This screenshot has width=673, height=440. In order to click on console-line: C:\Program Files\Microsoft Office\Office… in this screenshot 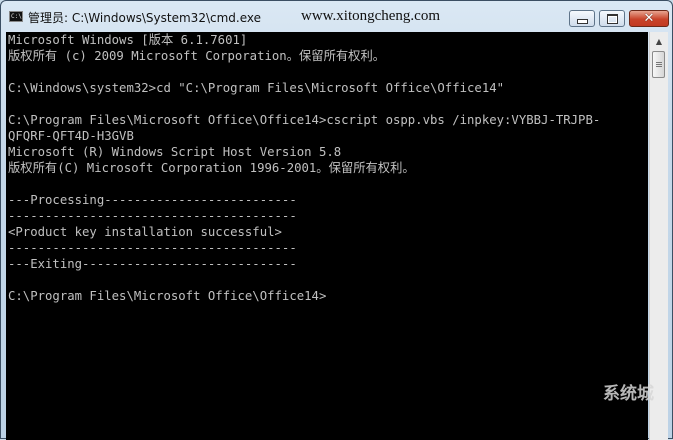, I will do `click(304, 120)`.